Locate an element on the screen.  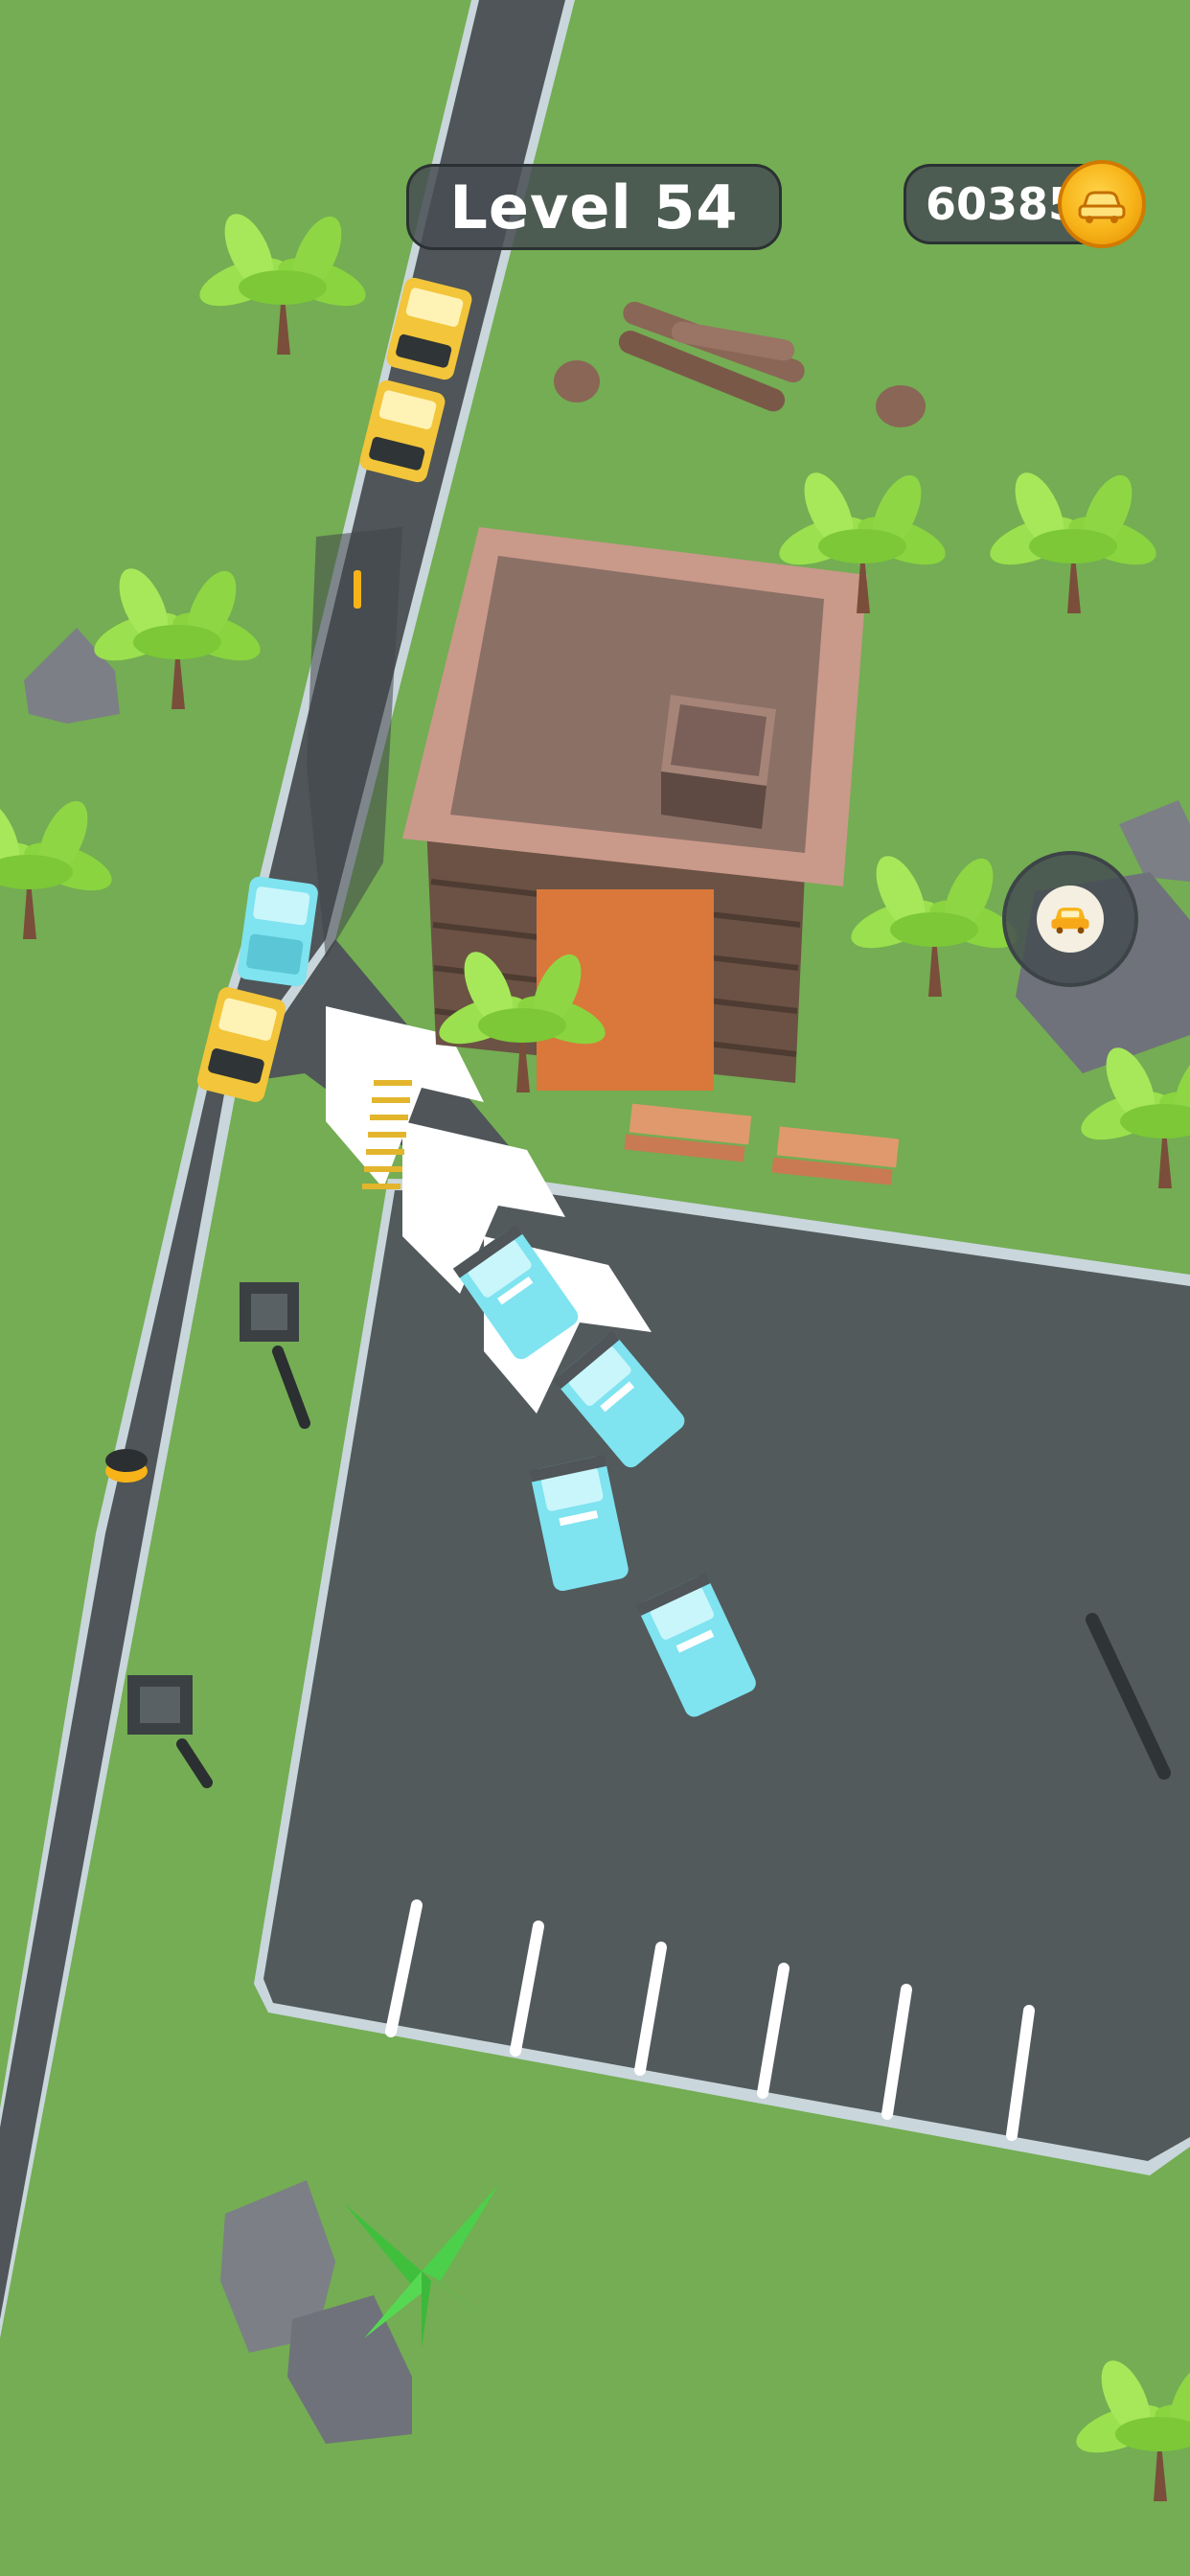
level-label: Level 54 is located at coordinates (594, 207).